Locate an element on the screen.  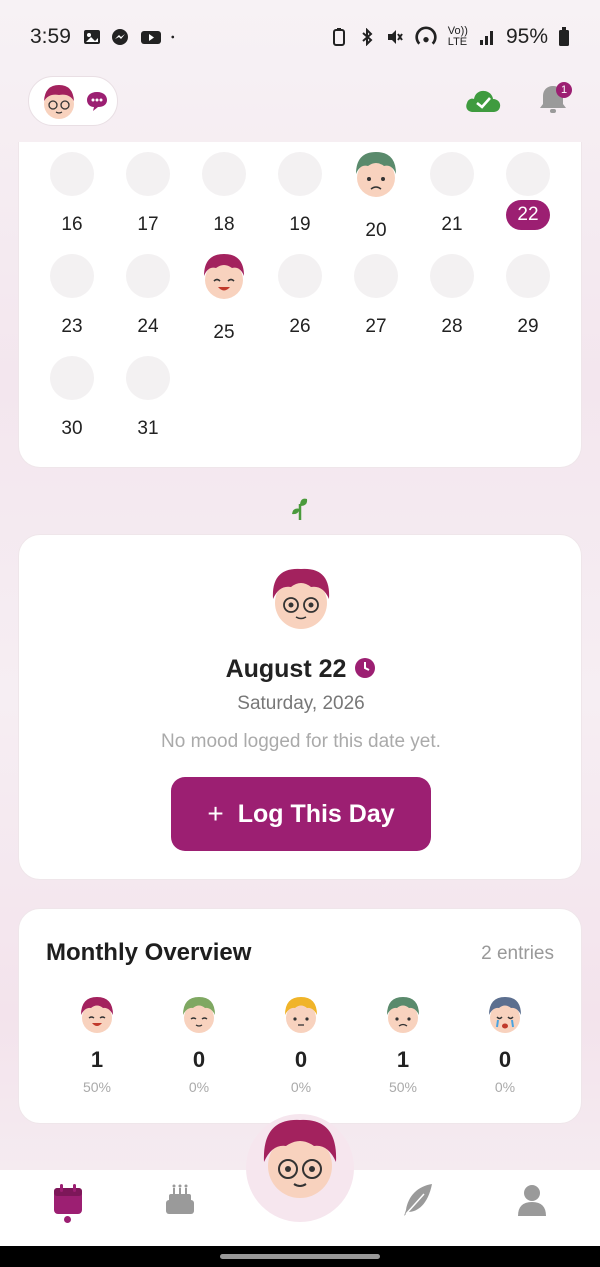
plus-icon: + is located at coordinates (215, 813).